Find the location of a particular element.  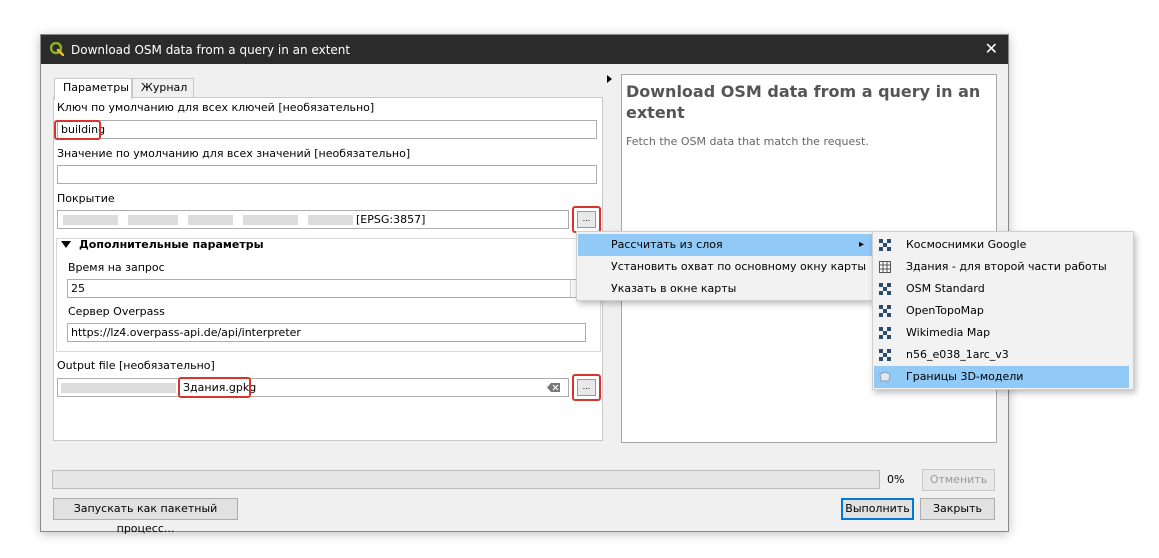

blurred-path is located at coordinates (118, 388).